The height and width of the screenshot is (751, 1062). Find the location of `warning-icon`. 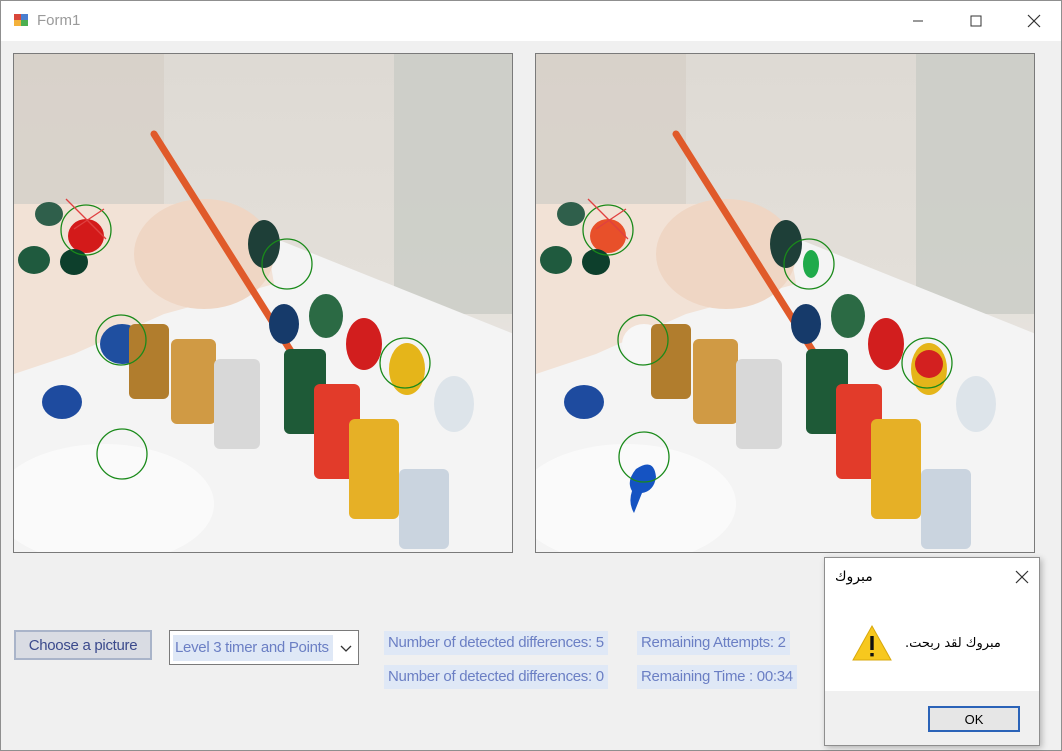

warning-icon is located at coordinates (872, 642).